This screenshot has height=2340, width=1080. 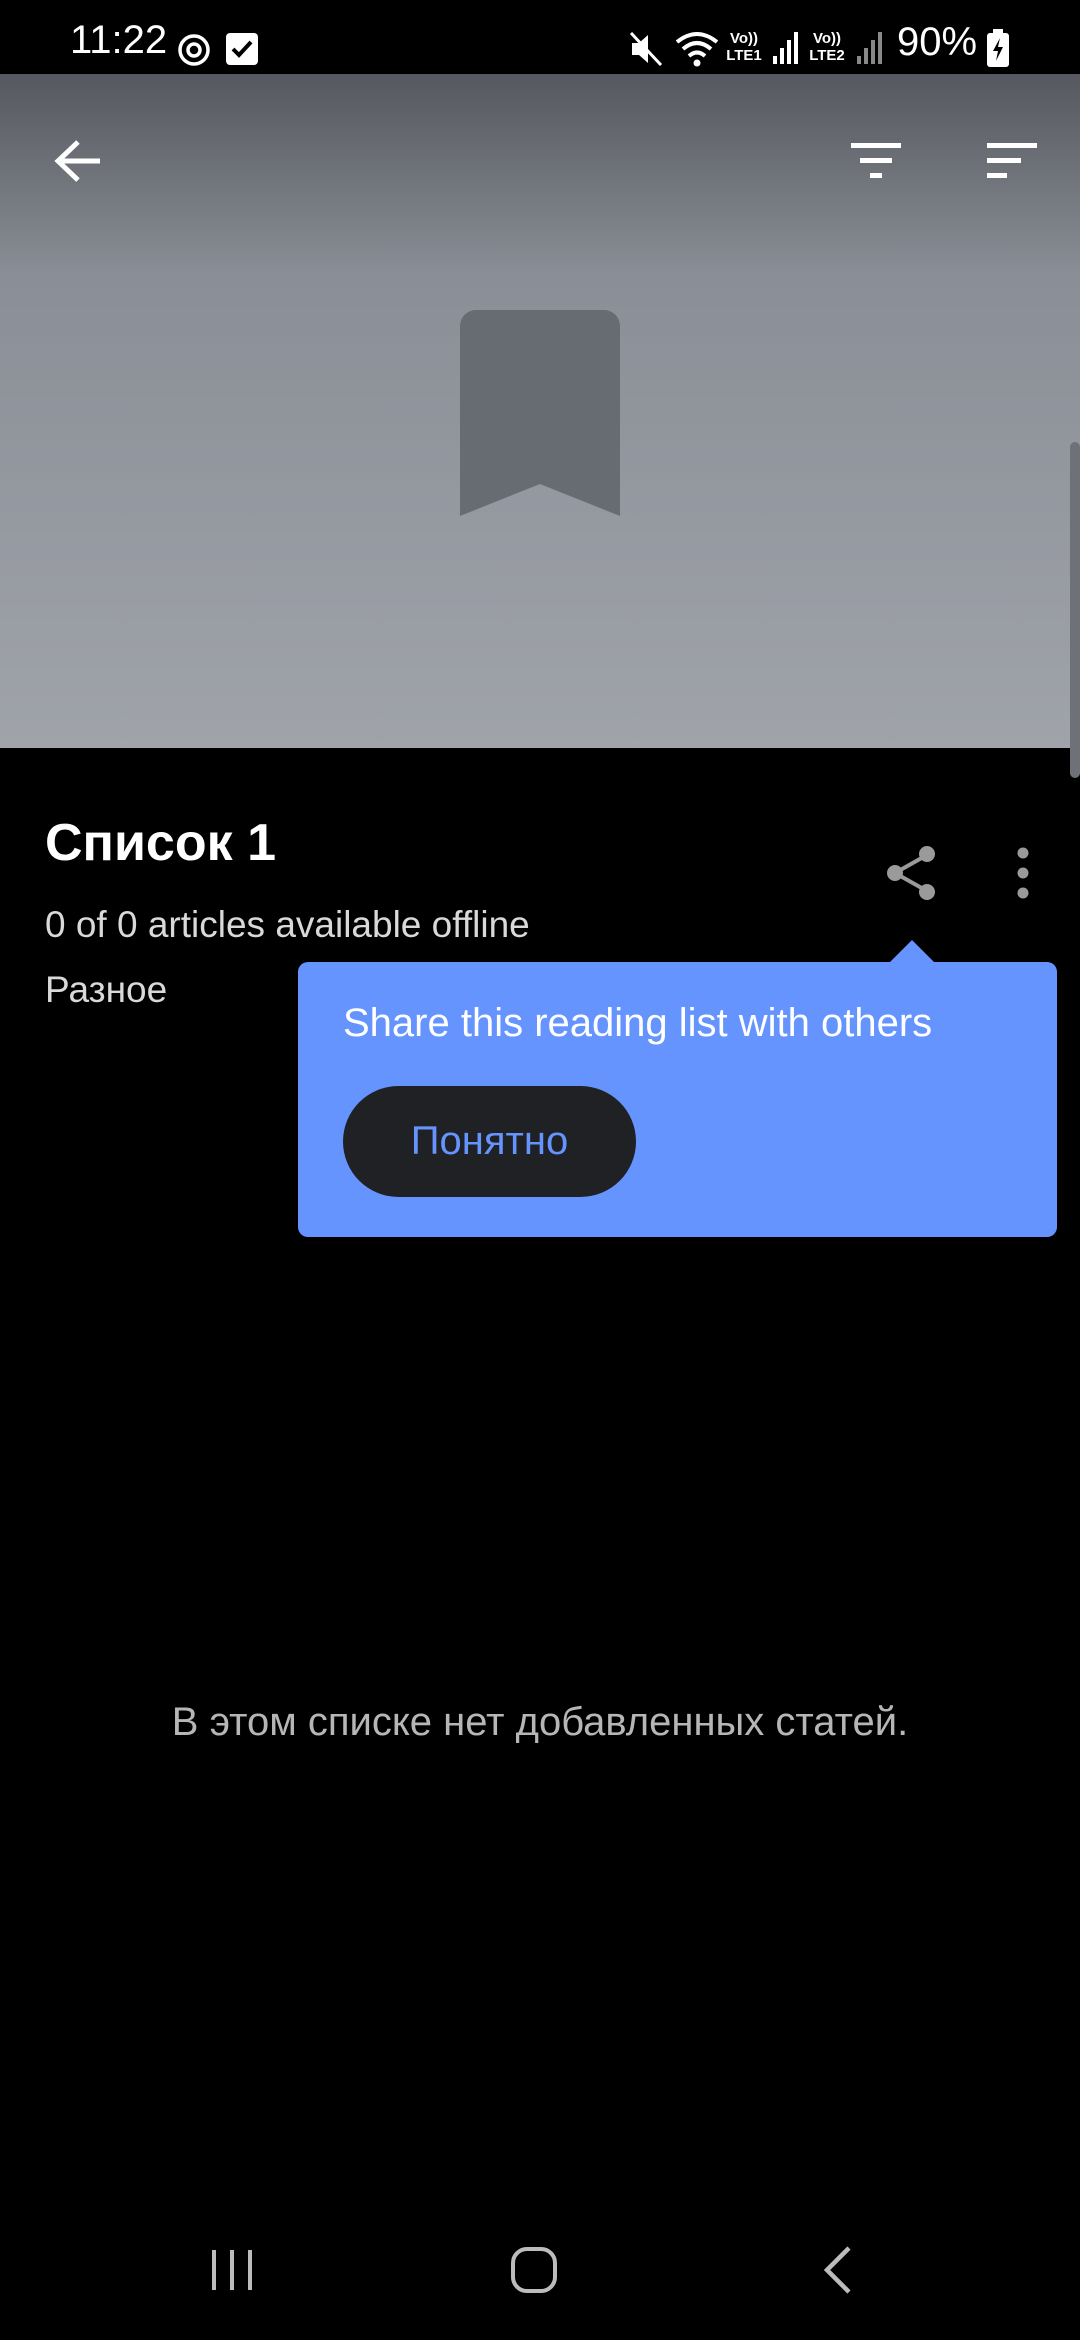 I want to click on share-icon, so click(x=911, y=873).